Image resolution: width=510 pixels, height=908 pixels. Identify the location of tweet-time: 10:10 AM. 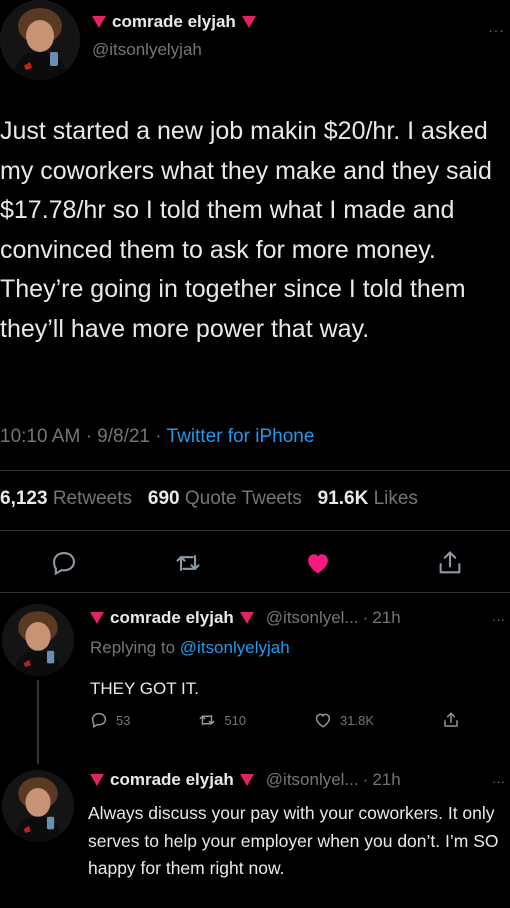
(40, 436).